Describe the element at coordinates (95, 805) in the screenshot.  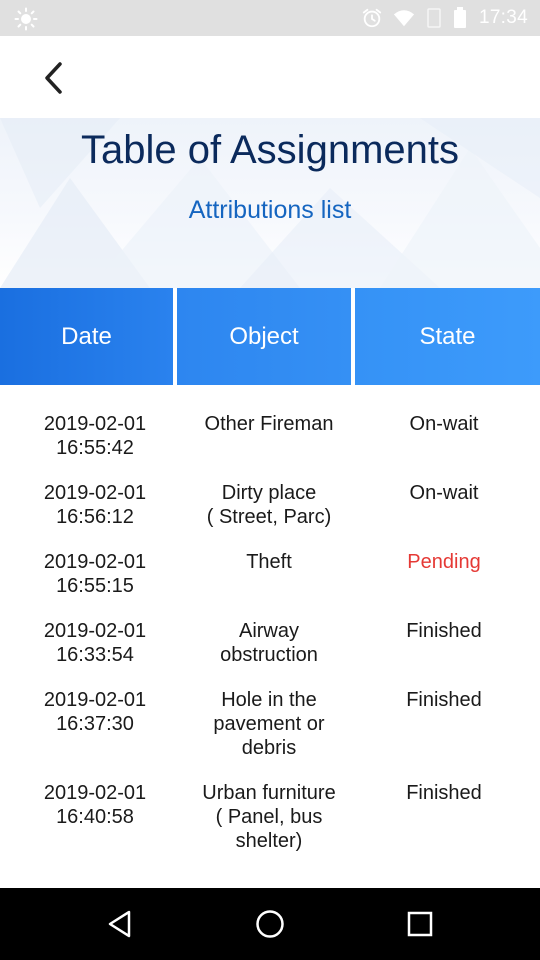
I see `cell-date: 2019-02-01 16:40:58` at that location.